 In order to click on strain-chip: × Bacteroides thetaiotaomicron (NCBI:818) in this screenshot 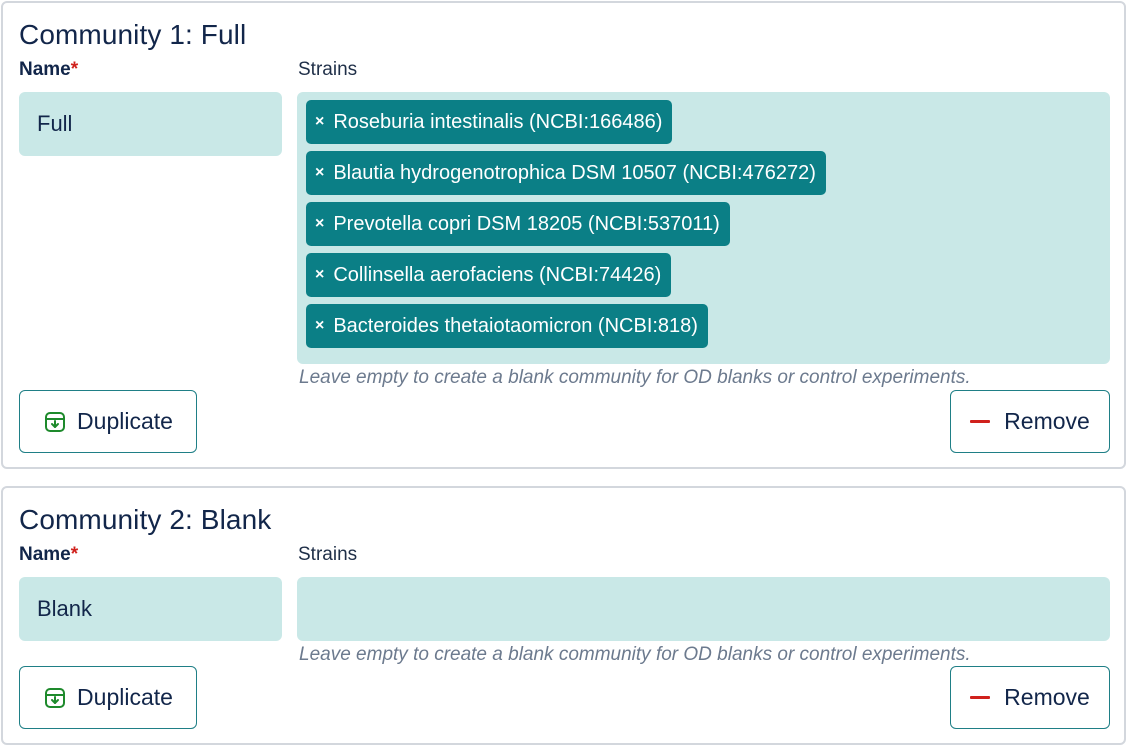, I will do `click(507, 326)`.